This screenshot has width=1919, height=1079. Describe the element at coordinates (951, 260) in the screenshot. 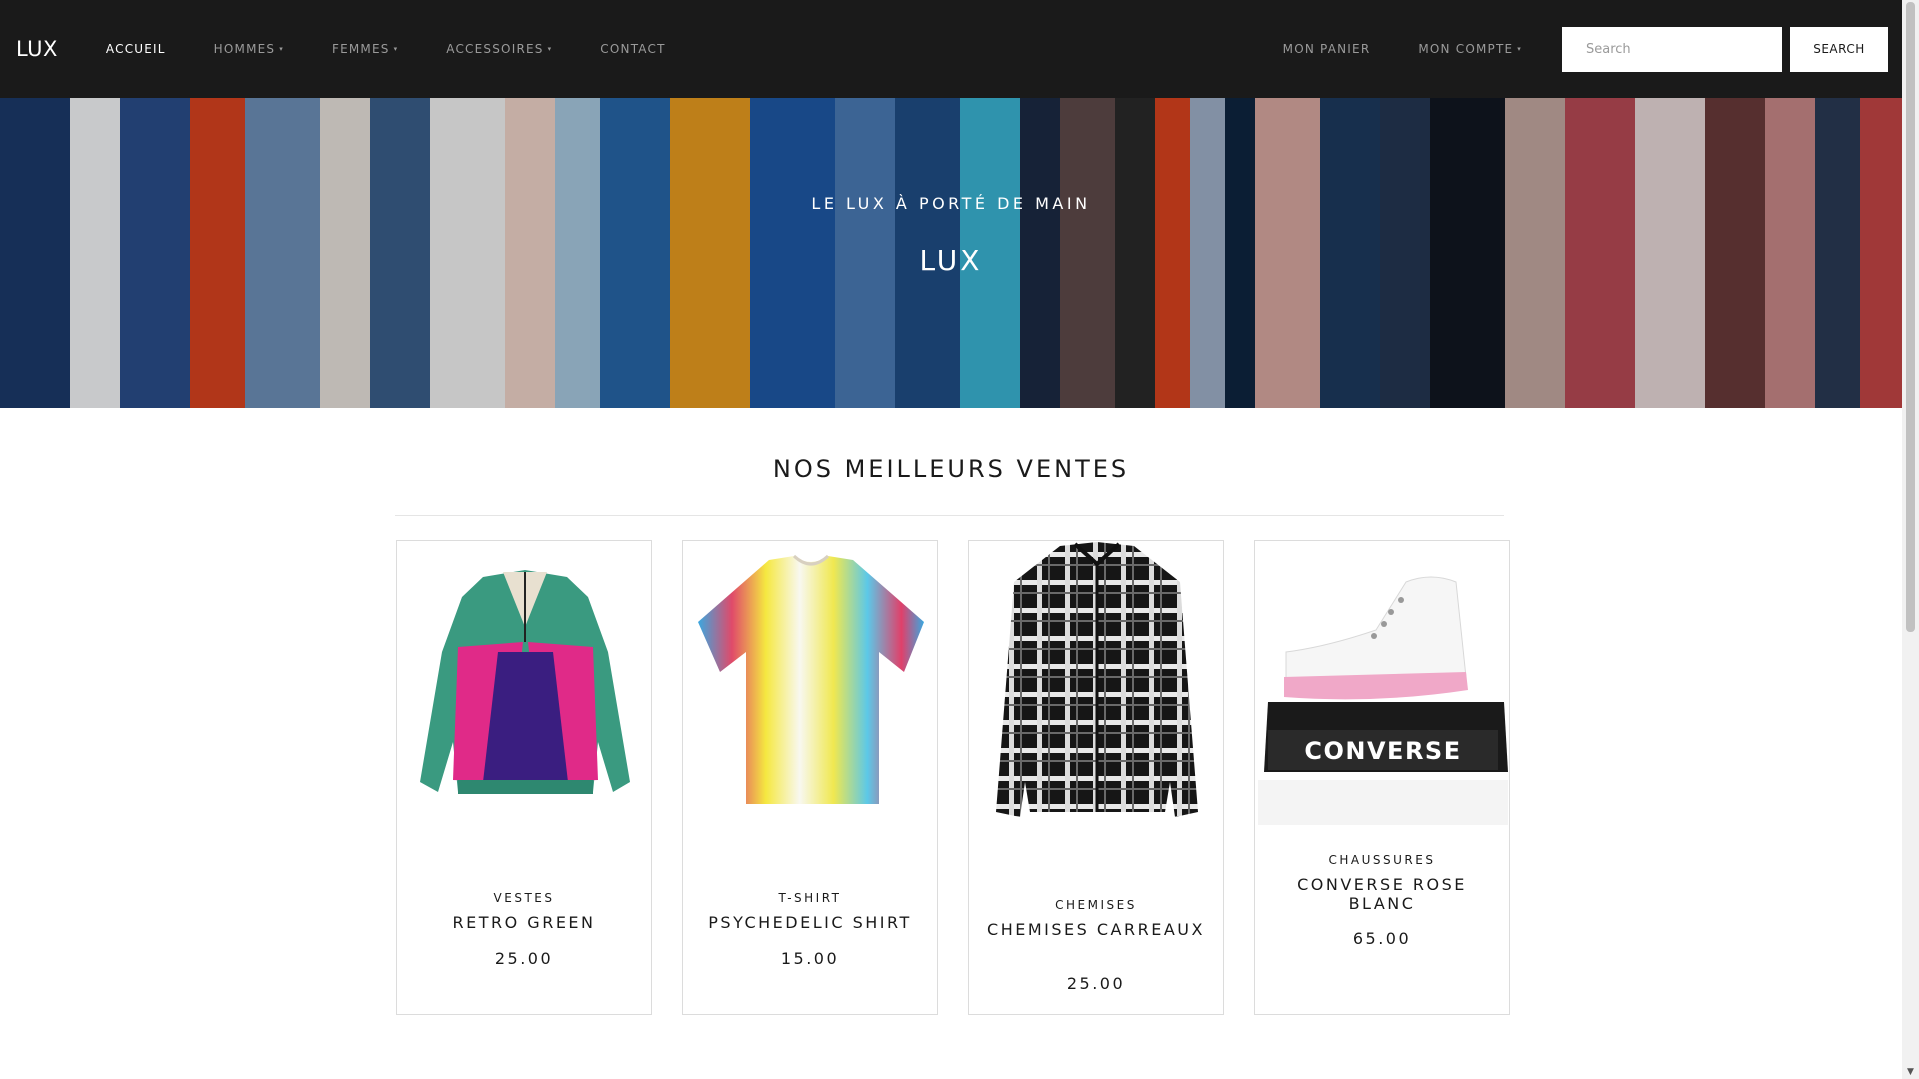

I see `hero-title: LUX` at that location.